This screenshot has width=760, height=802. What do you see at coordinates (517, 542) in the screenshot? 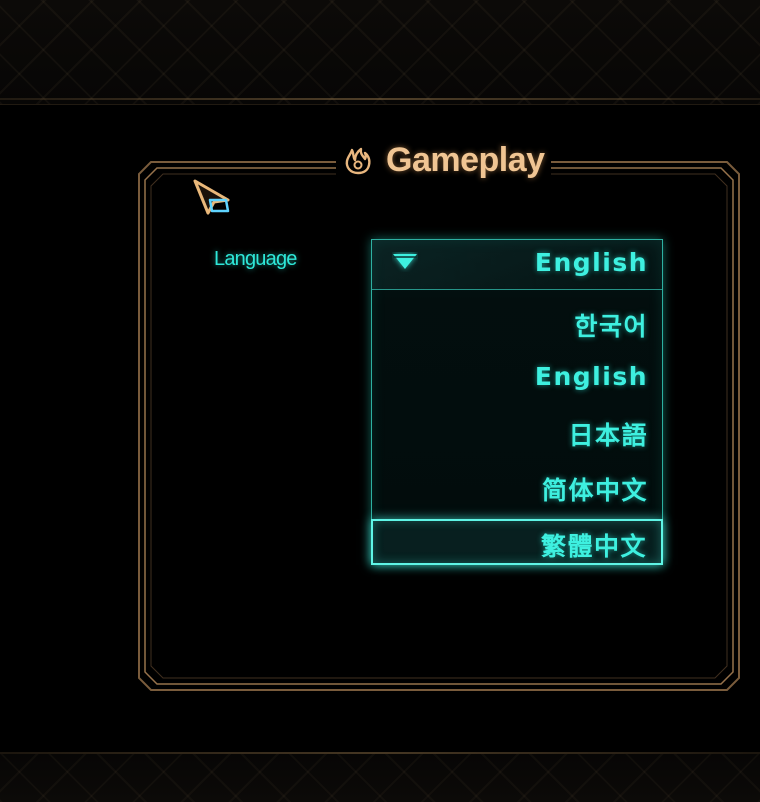
I see `language-option-traditional-chinese: 繁體中文` at bounding box center [517, 542].